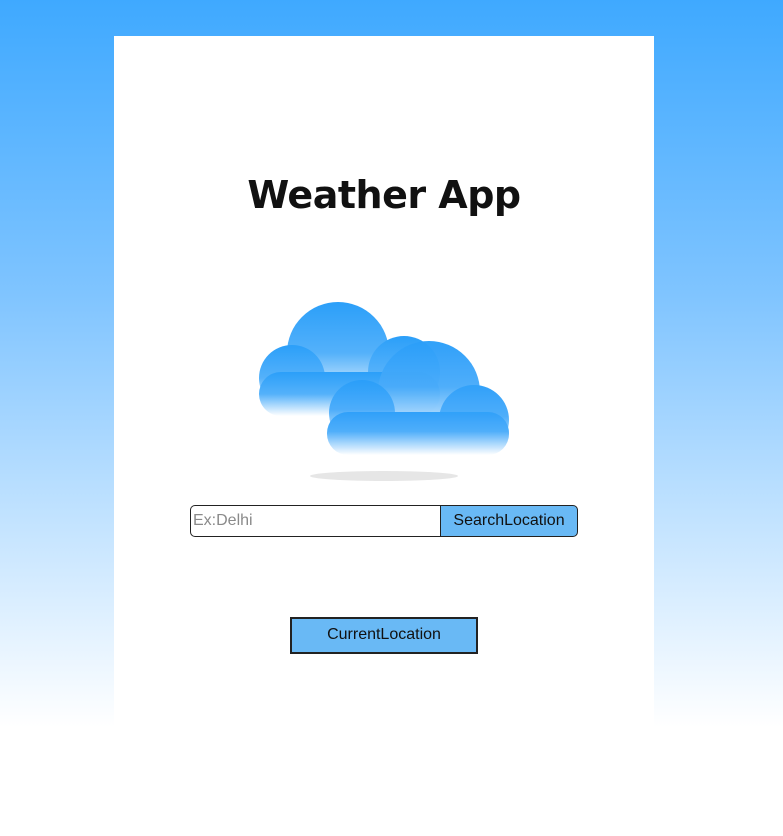 This screenshot has width=783, height=836. I want to click on search-input, so click(315, 521).